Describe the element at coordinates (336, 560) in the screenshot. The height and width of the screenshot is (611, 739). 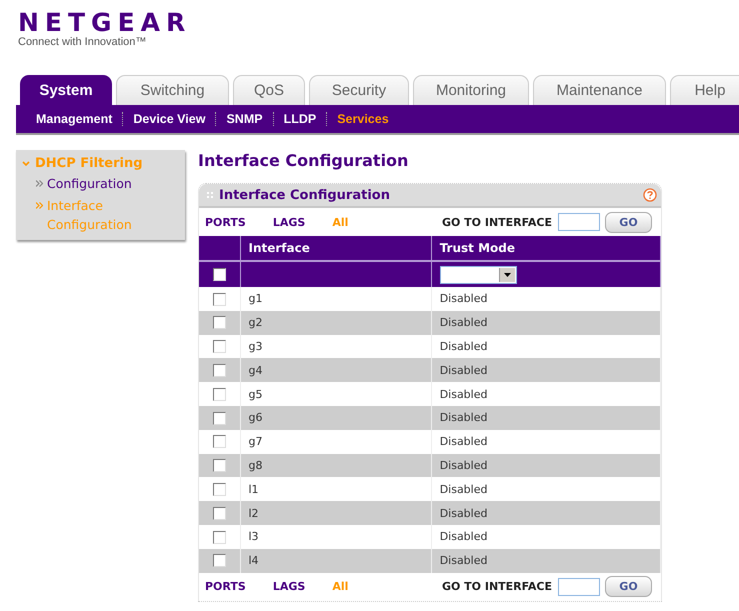
I see `table-cell: l4` at that location.